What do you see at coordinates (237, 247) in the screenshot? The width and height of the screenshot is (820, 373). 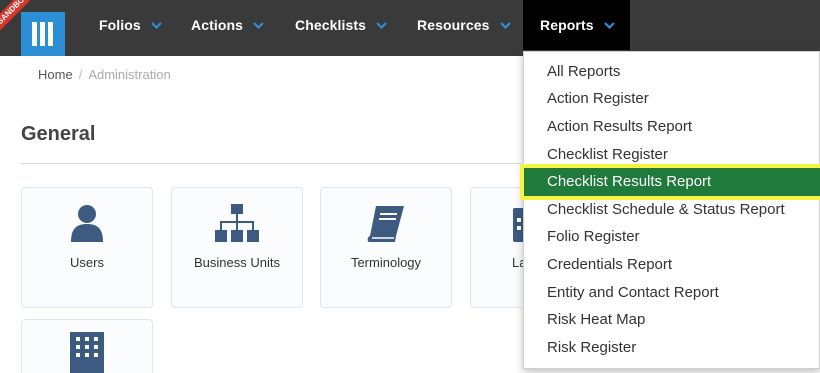 I see `card-business-units: Business Units` at bounding box center [237, 247].